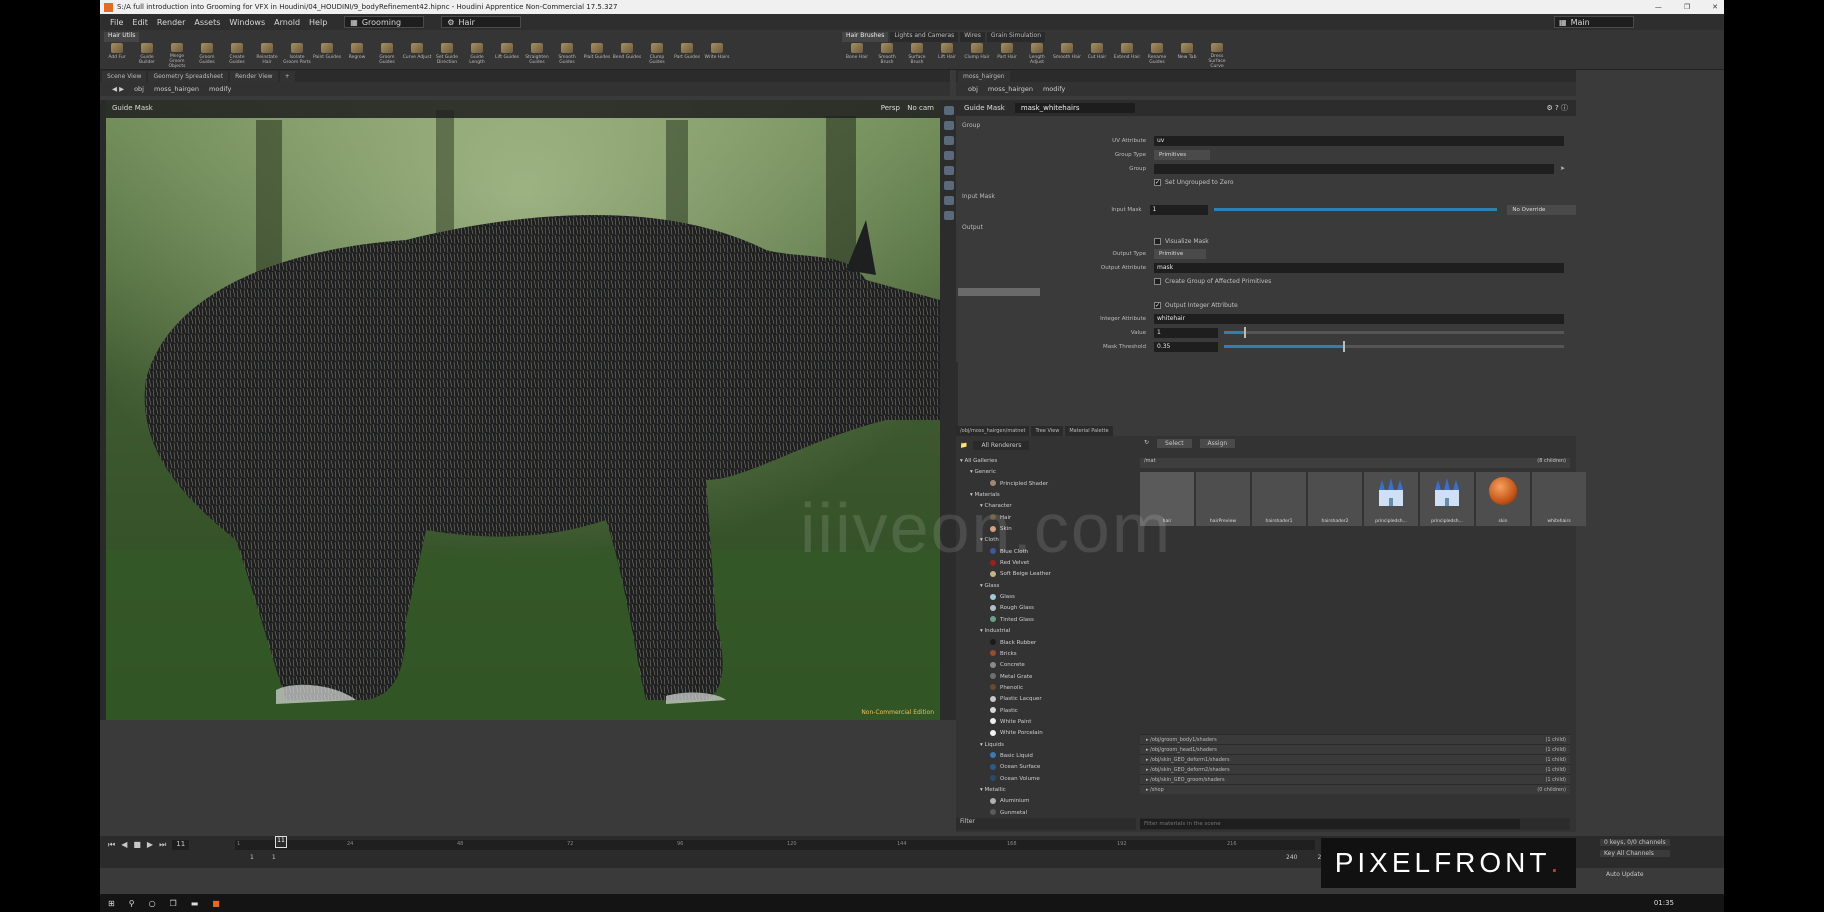  What do you see at coordinates (1687, 7) in the screenshot?
I see `maximize-button: ❐` at bounding box center [1687, 7].